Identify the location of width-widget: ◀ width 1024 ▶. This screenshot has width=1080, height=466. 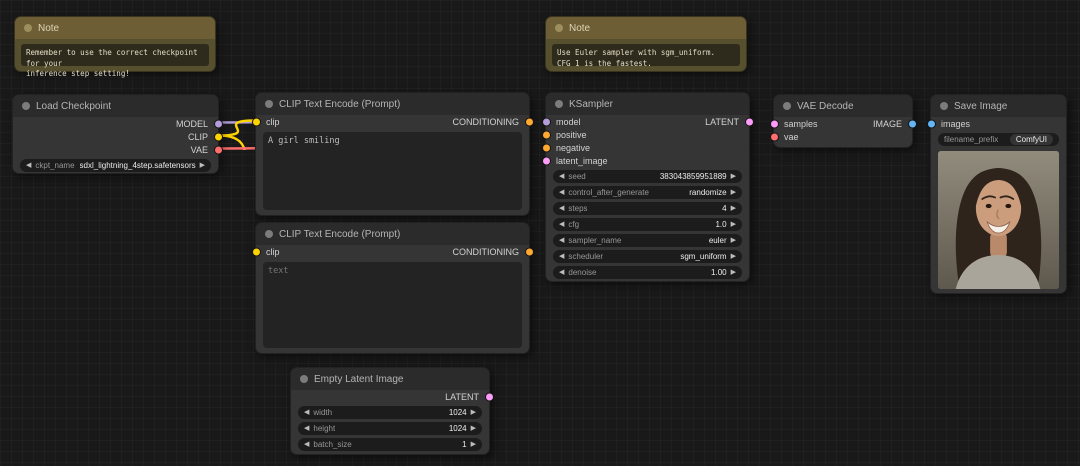
(390, 412).